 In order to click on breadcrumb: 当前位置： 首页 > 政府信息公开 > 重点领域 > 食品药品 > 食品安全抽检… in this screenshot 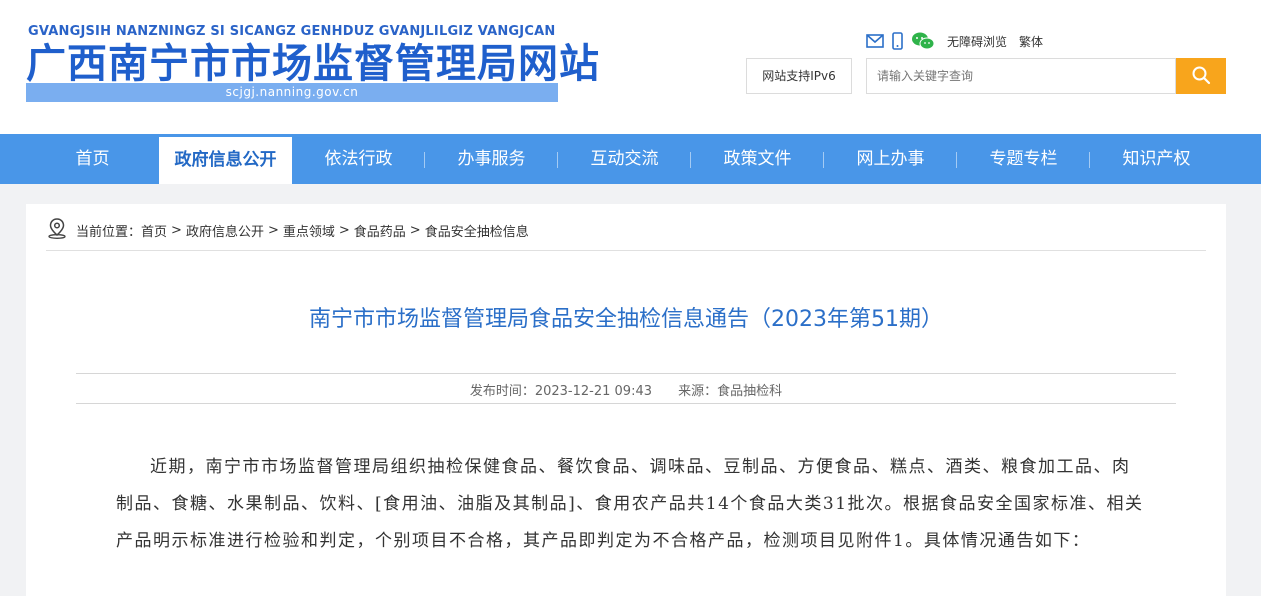, I will do `click(287, 230)`.